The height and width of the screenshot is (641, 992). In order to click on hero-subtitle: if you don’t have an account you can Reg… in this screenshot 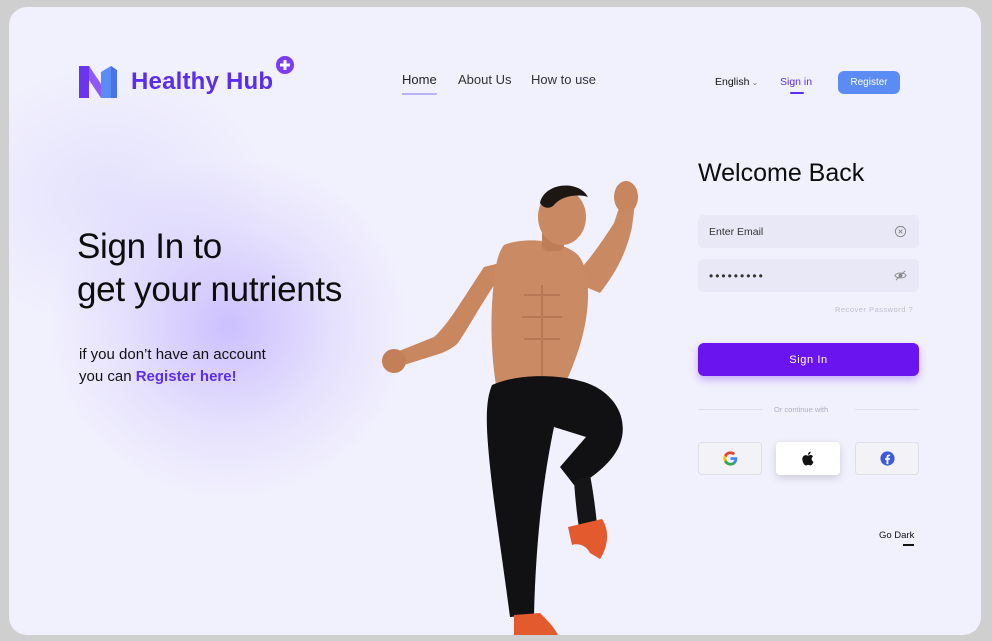, I will do `click(172, 366)`.